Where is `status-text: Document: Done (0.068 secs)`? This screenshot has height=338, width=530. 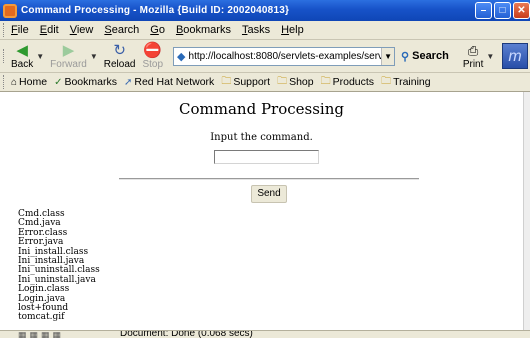
status-text: Document: Done (0.068 secs) is located at coordinates (186, 334).